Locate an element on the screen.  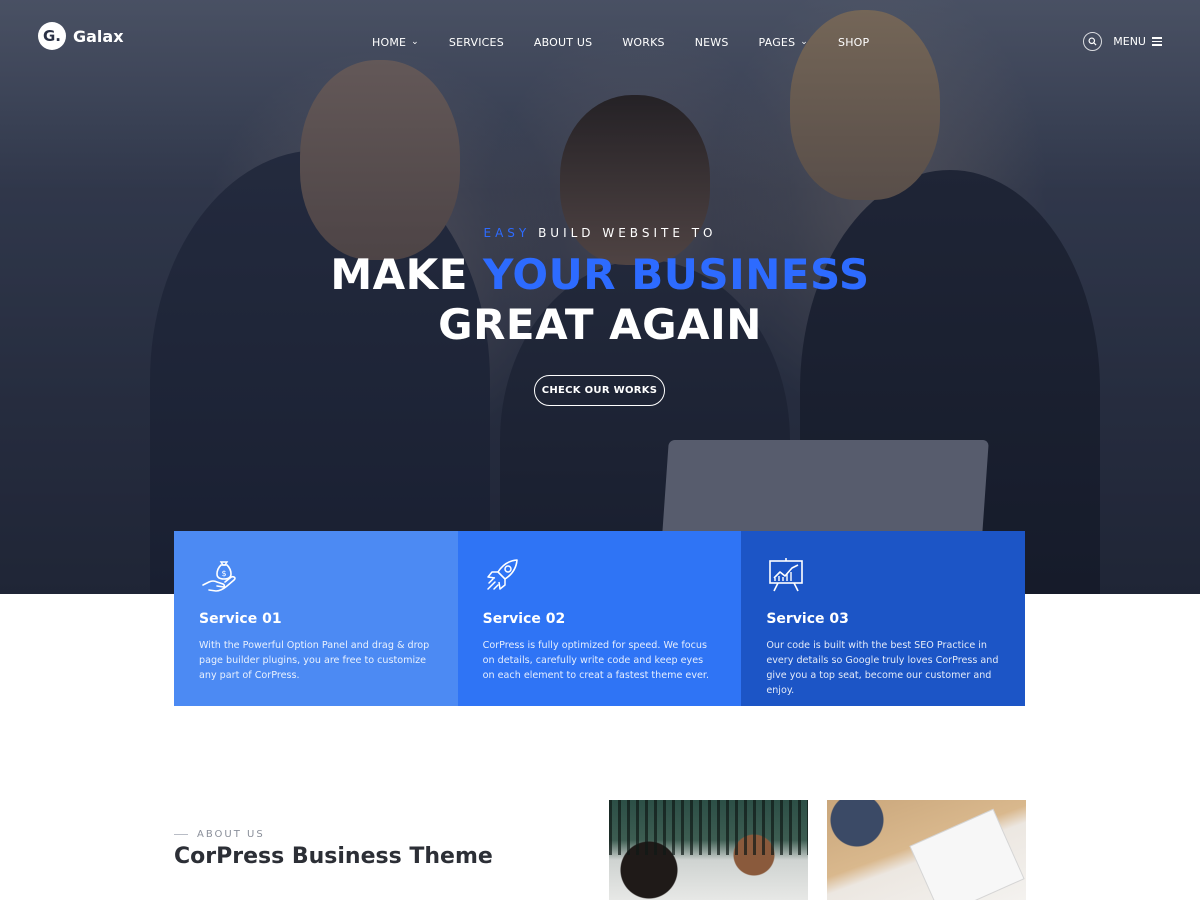
hero-eyebrow-text: BUILD WEBSITE TO is located at coordinates (623, 233).